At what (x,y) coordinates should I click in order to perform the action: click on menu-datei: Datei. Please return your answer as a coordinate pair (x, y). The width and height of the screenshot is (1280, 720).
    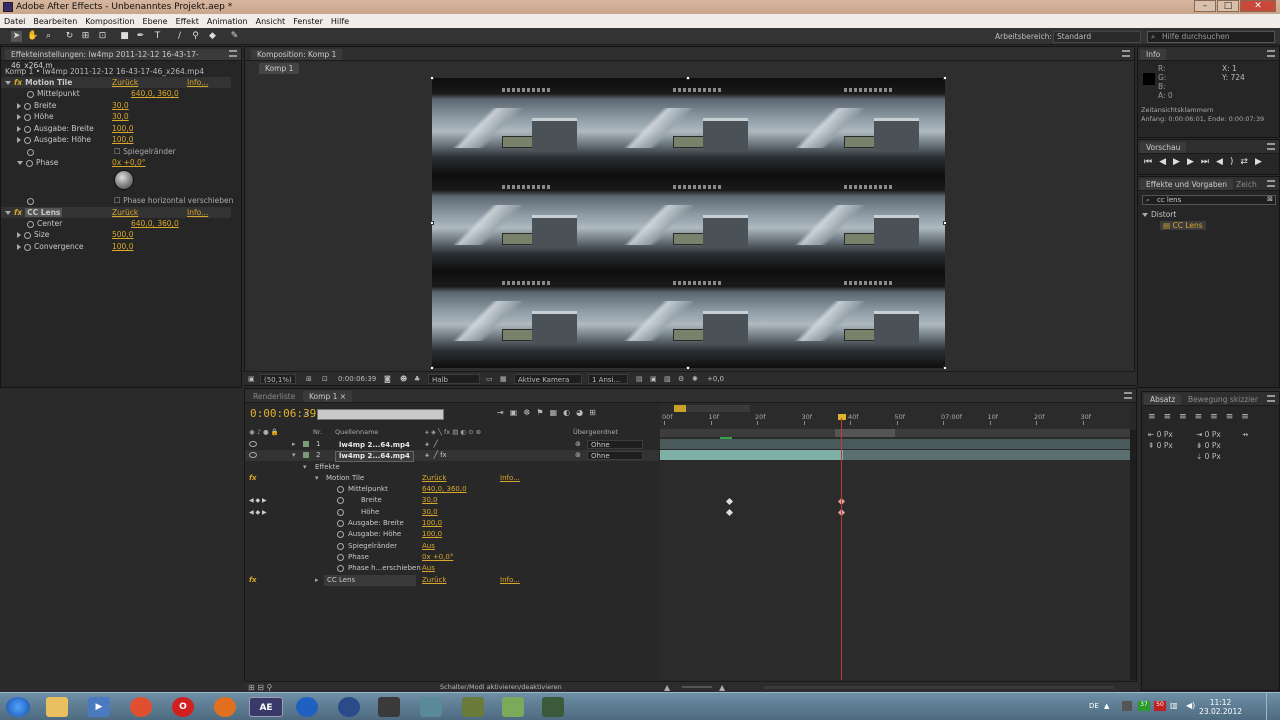
    Looking at the image, I should click on (14, 21).